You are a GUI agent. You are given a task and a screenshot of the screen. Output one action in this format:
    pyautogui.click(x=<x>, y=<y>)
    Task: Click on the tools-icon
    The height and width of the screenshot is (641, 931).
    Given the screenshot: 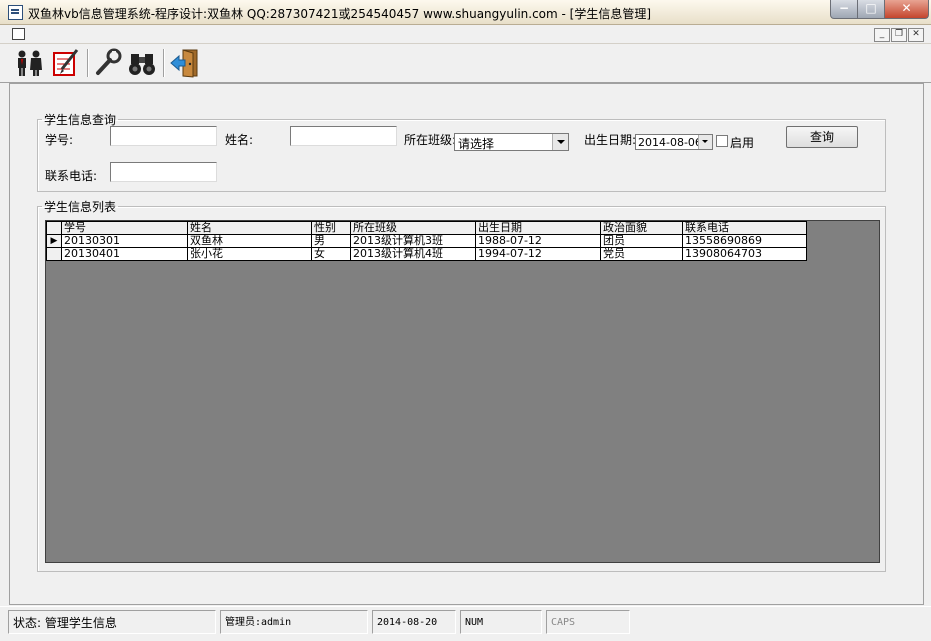 What is the action you would take?
    pyautogui.click(x=108, y=63)
    